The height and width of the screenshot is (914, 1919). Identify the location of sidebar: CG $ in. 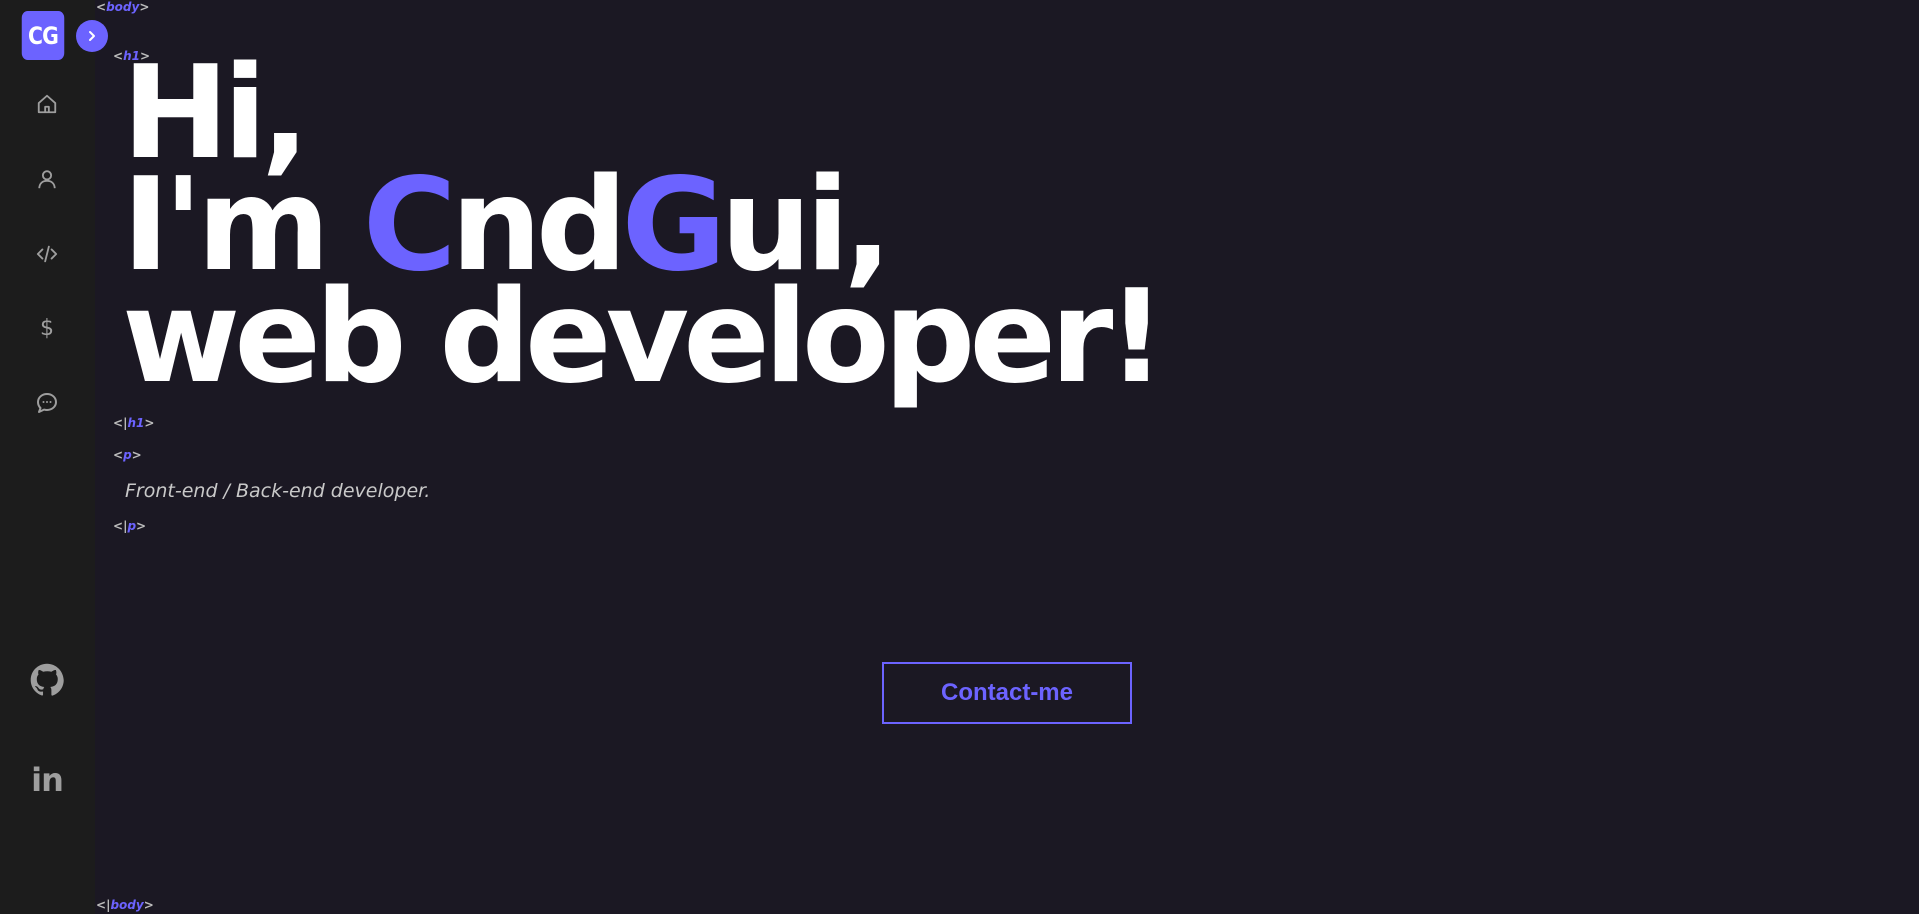
(47, 457).